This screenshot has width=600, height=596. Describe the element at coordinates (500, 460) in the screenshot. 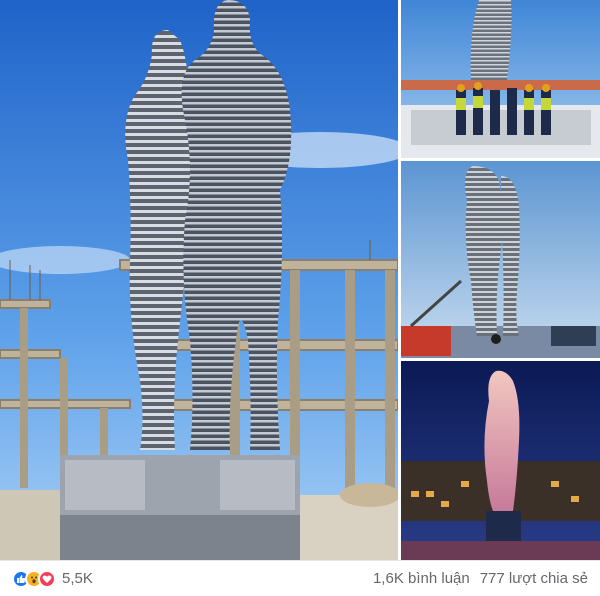

I see `photo-statue-night` at that location.